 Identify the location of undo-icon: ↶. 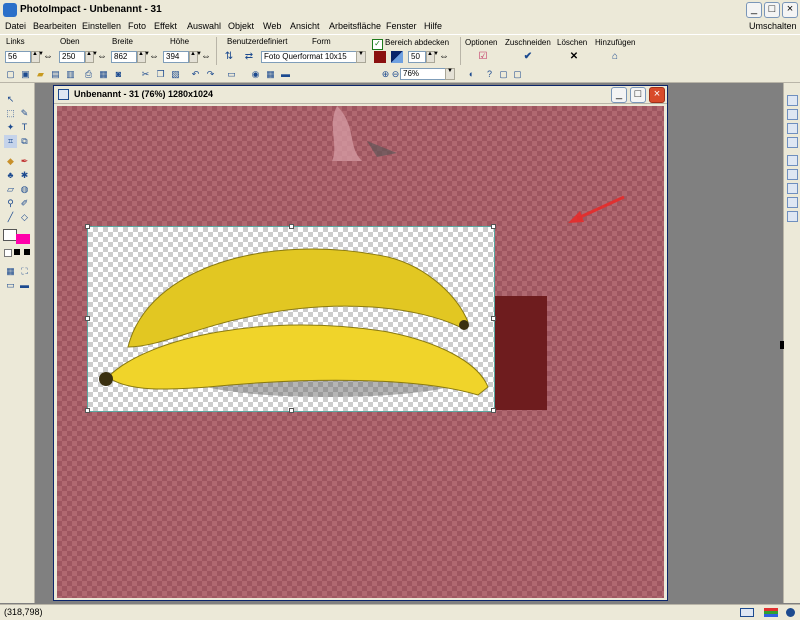
(195, 74).